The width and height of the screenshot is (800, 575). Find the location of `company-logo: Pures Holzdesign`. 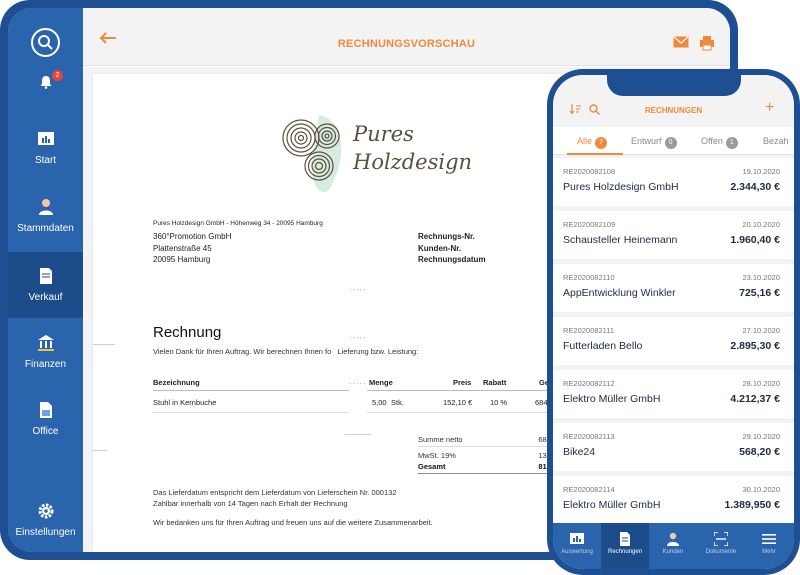

company-logo: Pures Holzdesign is located at coordinates (376, 160).